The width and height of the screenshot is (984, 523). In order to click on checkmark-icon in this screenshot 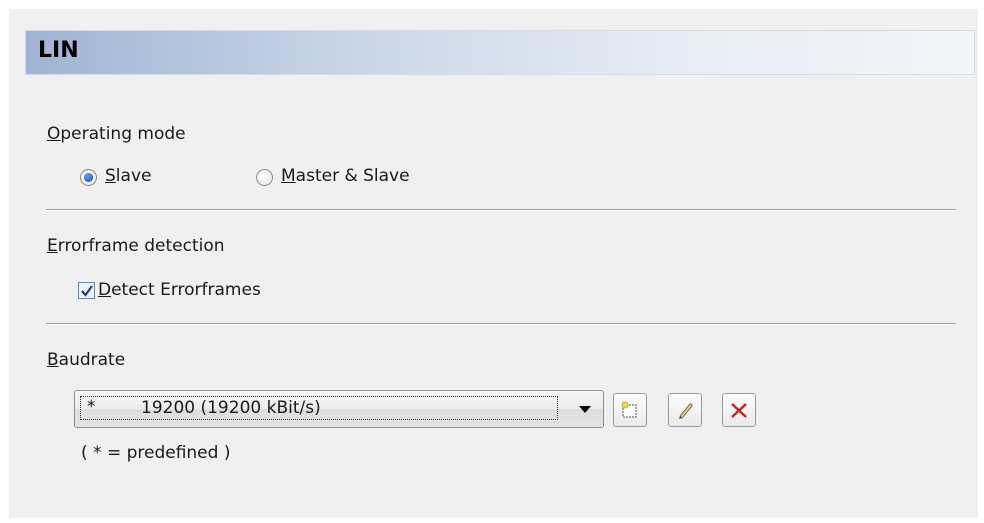, I will do `click(87, 291)`.